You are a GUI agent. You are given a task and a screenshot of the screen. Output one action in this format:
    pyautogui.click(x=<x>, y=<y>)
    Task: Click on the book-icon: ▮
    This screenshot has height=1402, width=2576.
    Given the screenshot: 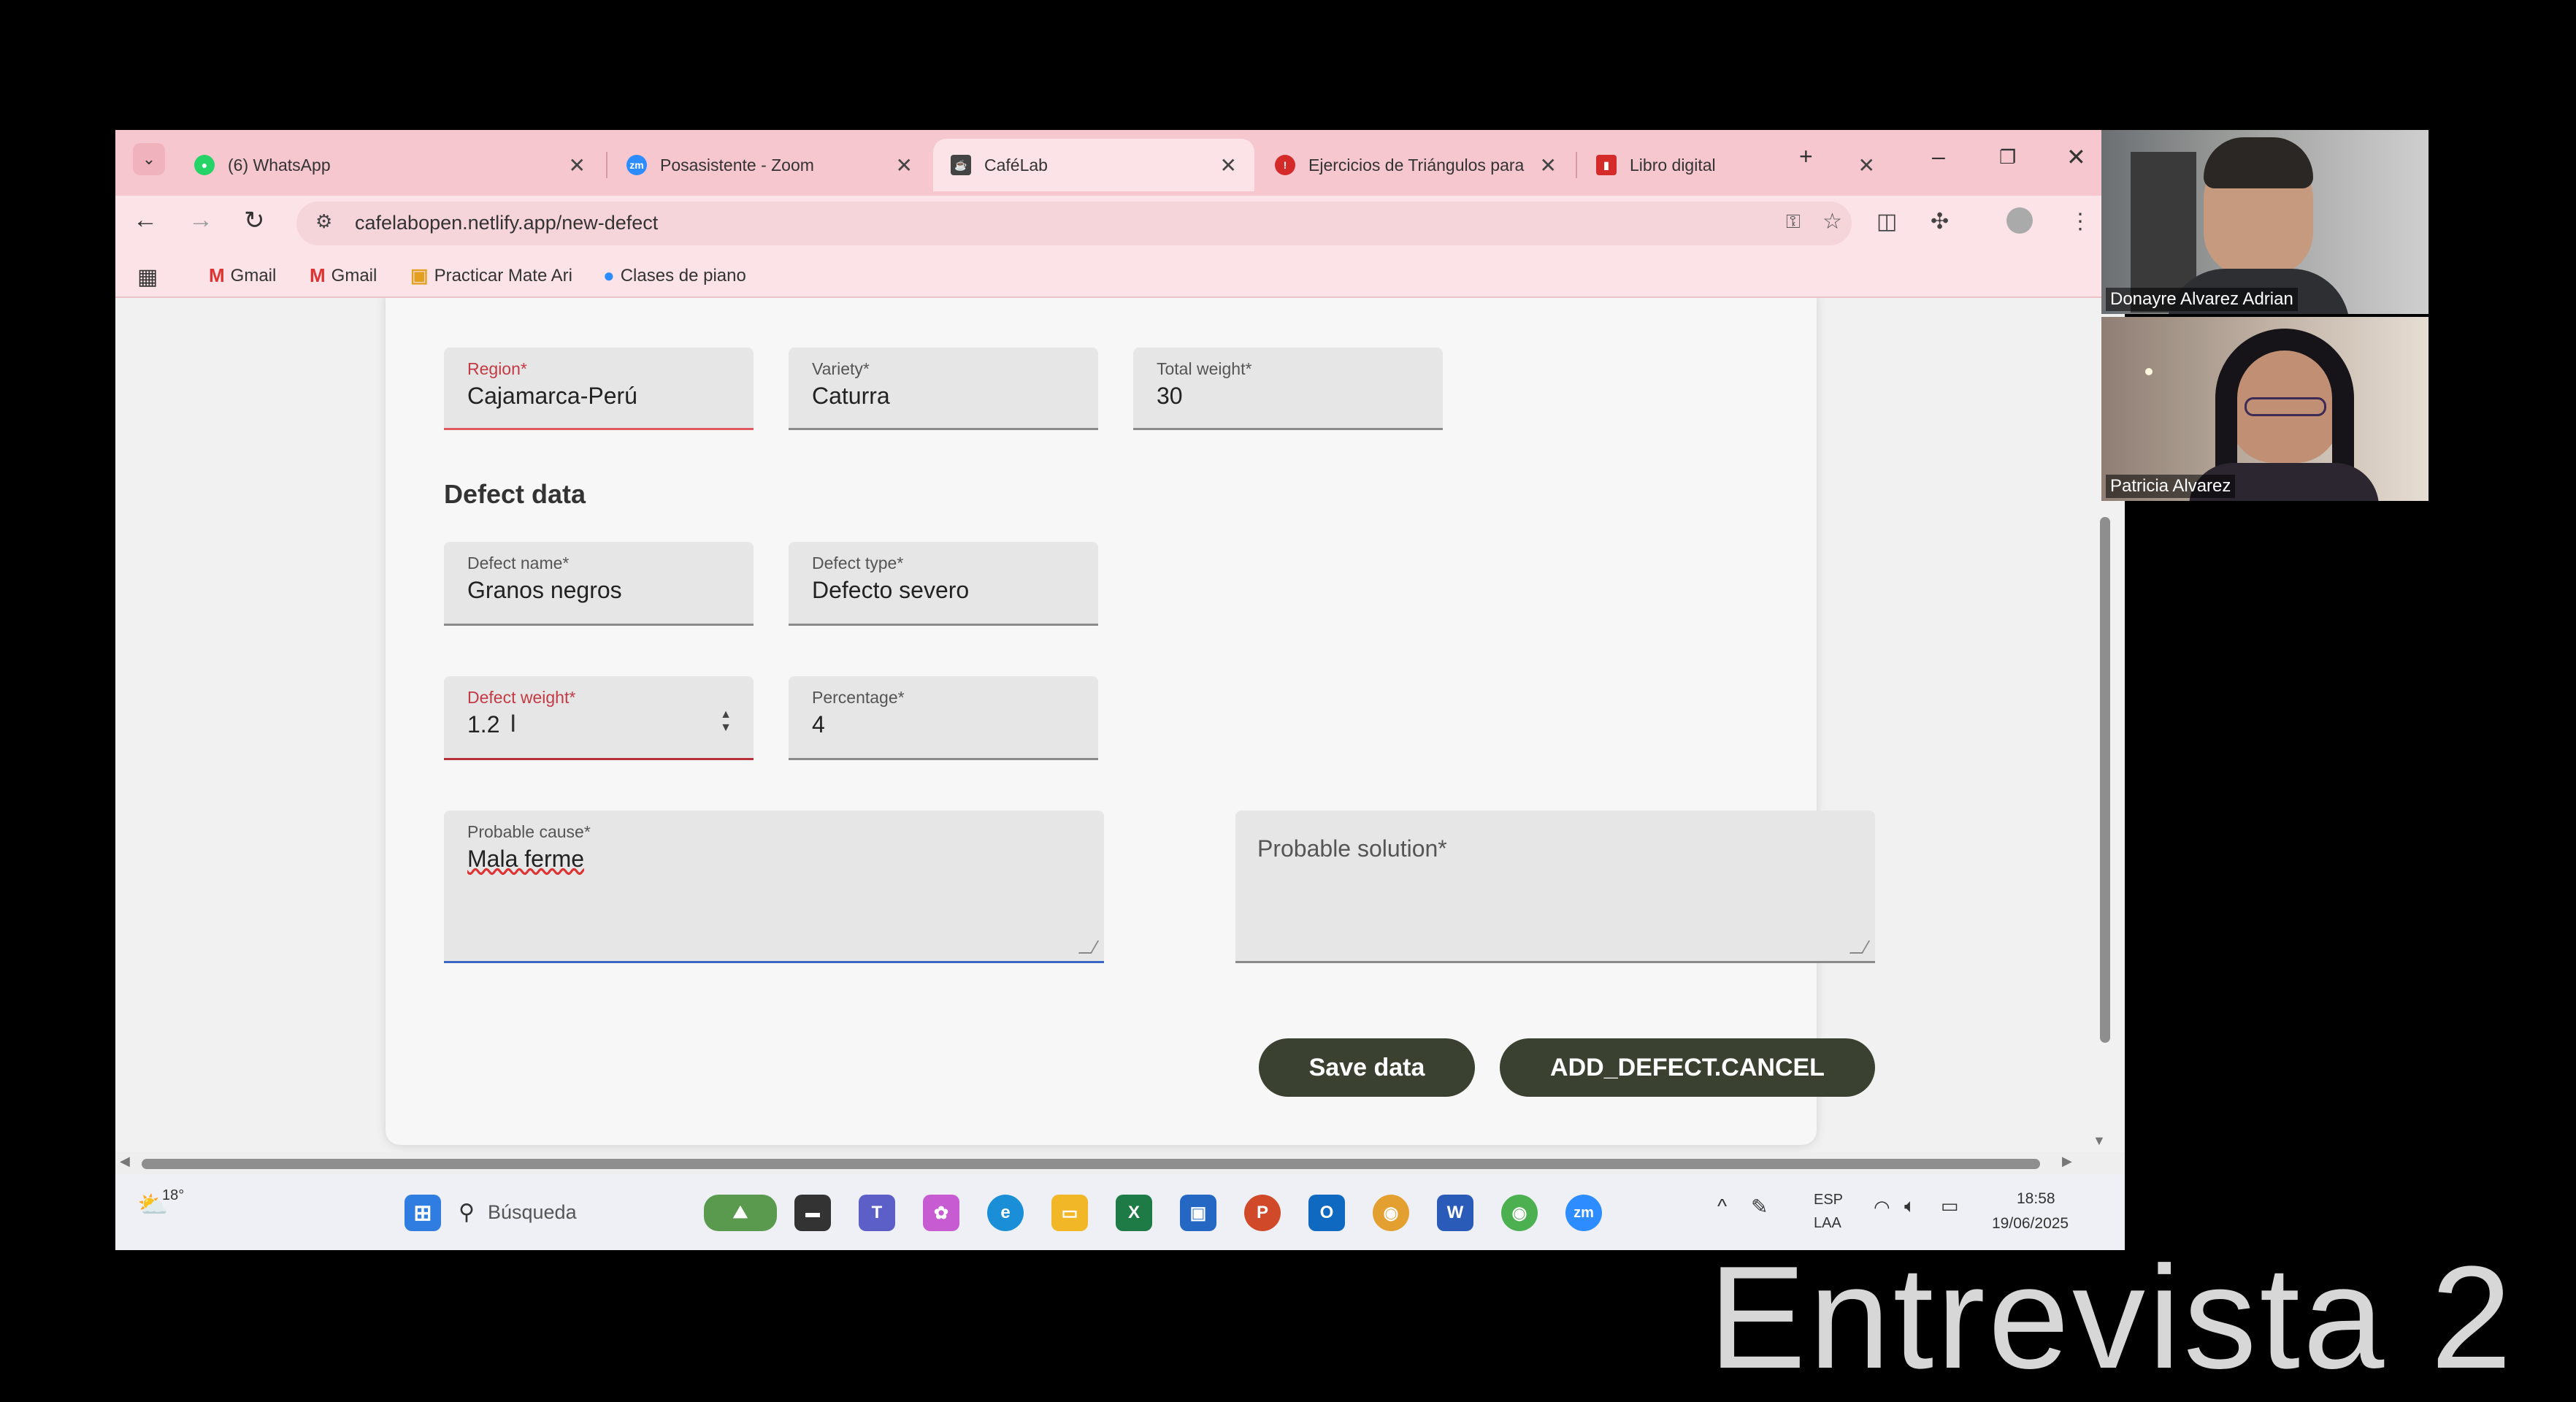 What is the action you would take?
    pyautogui.click(x=1606, y=165)
    